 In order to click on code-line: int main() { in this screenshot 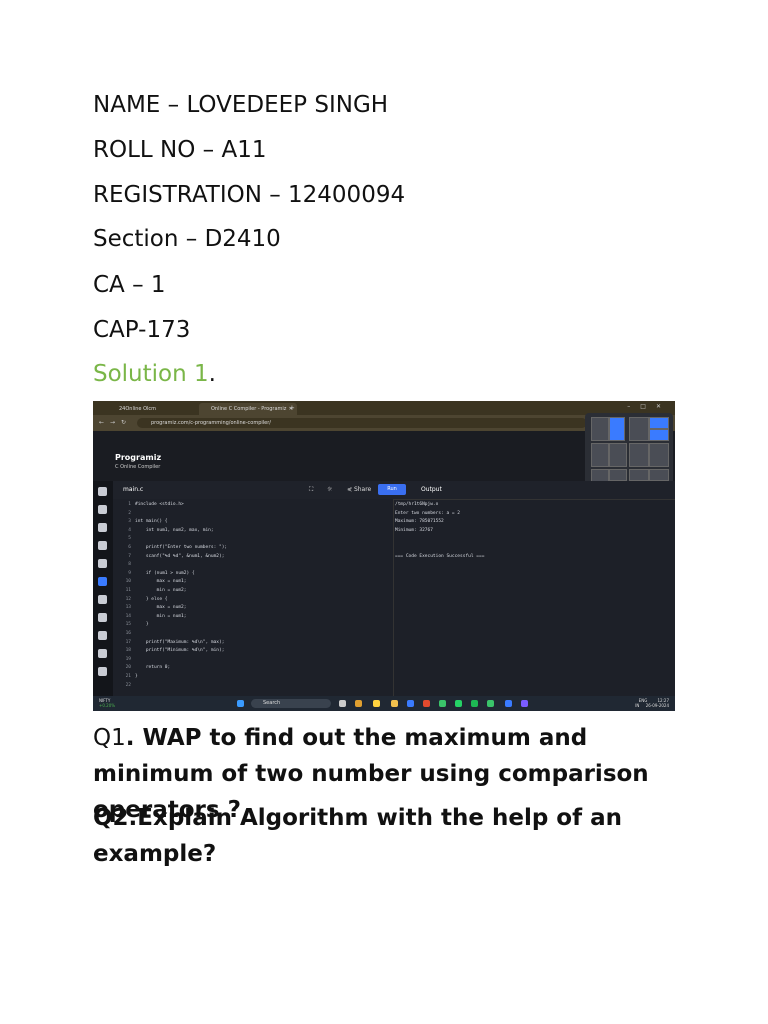, I will do `click(151, 522)`.